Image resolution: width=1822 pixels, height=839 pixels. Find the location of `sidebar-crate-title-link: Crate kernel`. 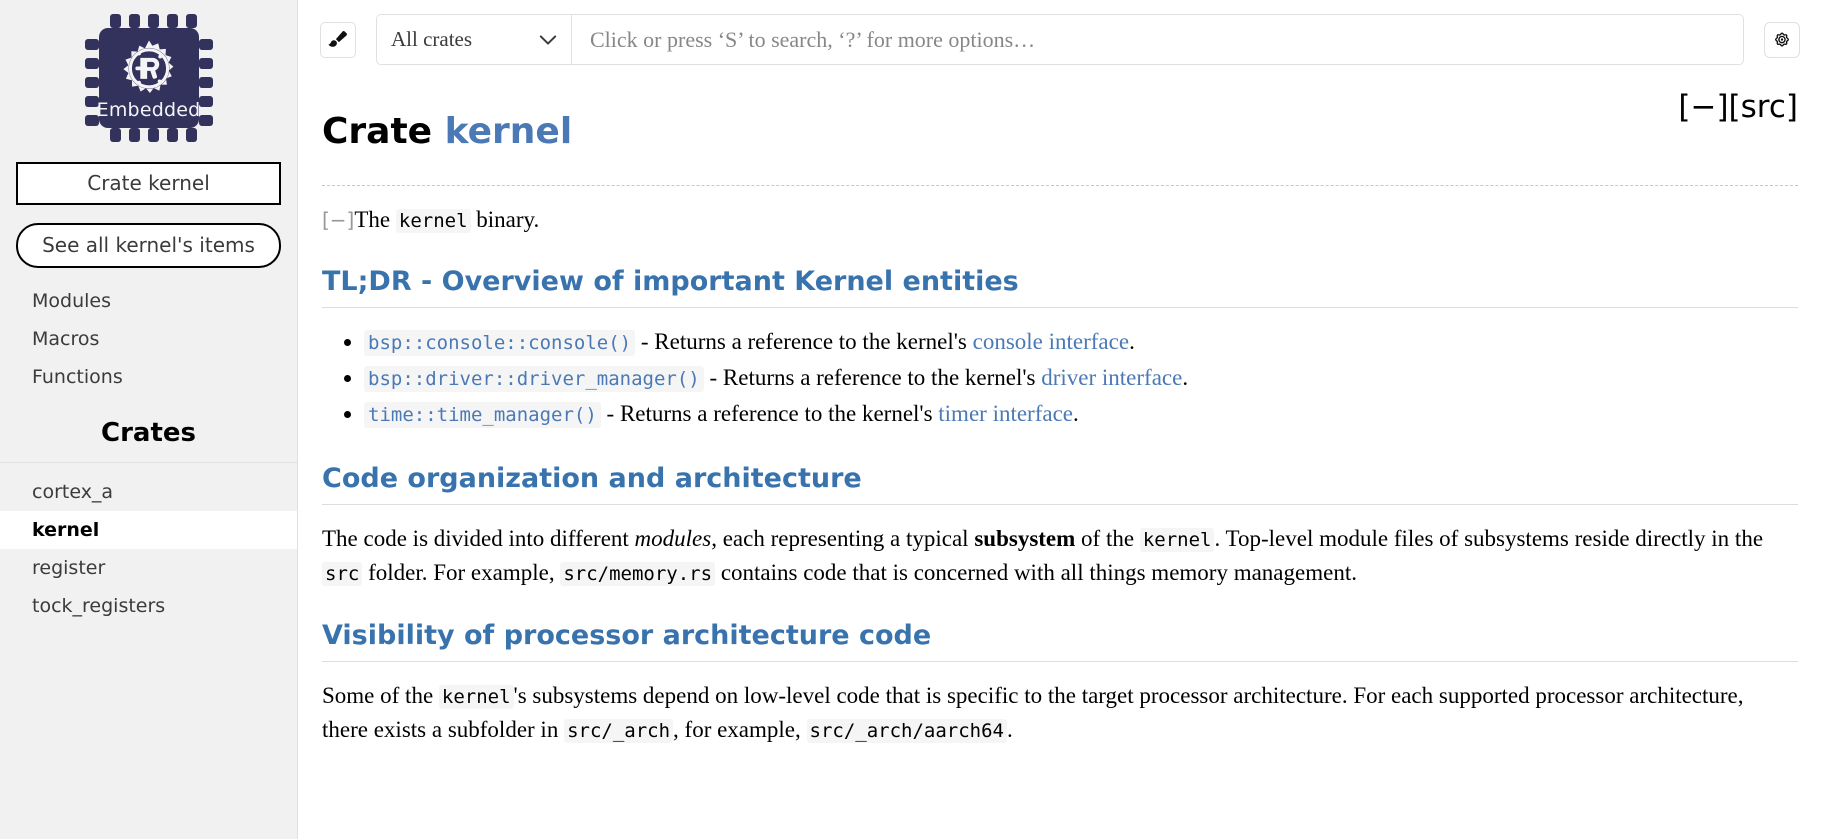

sidebar-crate-title-link: Crate kernel is located at coordinates (148, 183).